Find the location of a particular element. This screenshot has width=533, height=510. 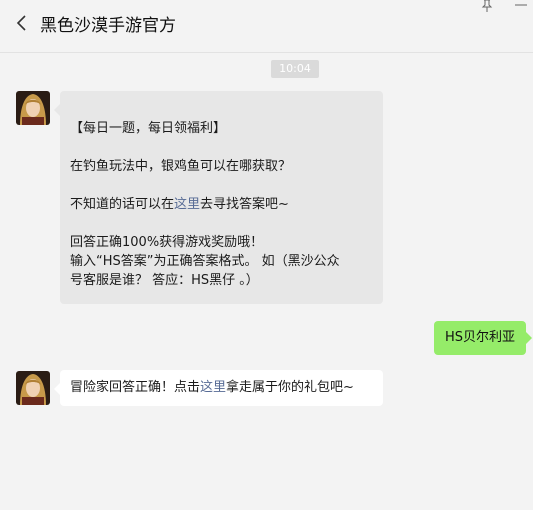

pin-icon is located at coordinates (487, 6).